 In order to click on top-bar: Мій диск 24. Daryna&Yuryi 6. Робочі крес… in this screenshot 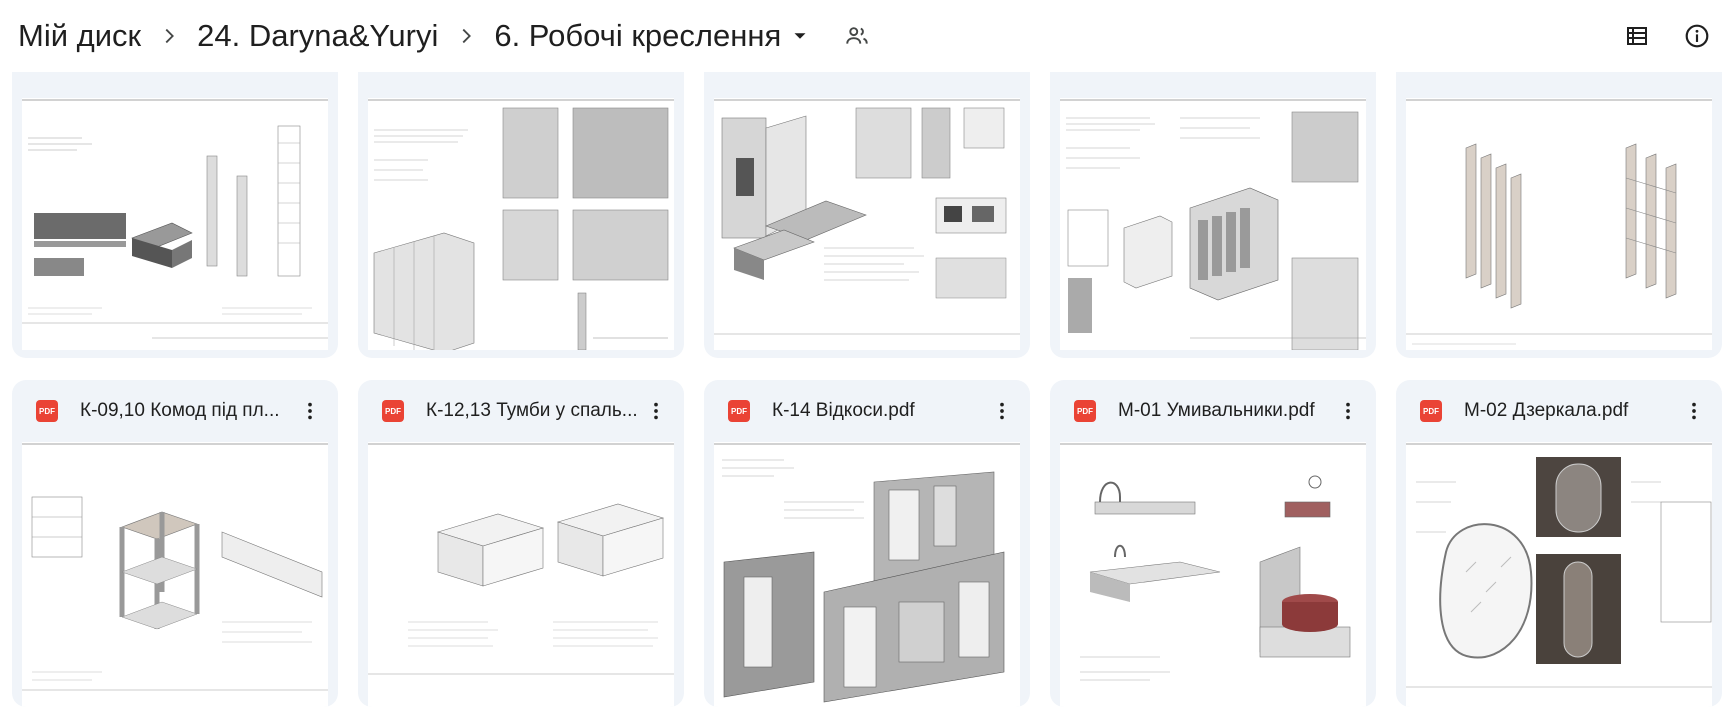, I will do `click(865, 36)`.